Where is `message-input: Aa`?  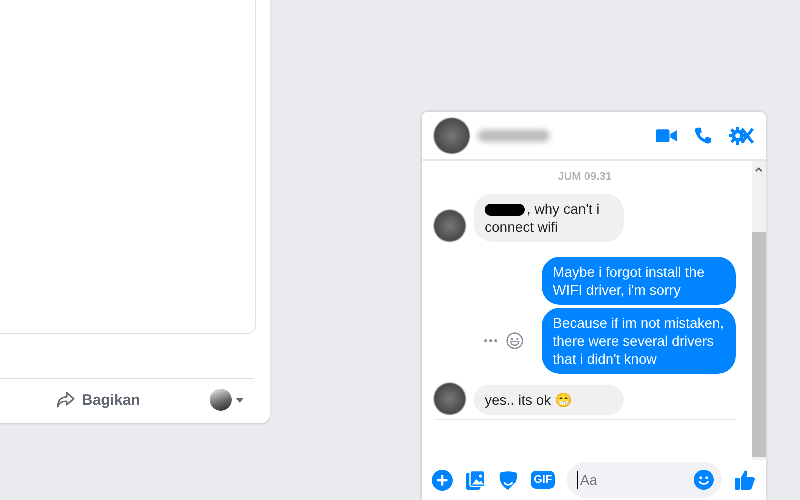
message-input: Aa is located at coordinates (636, 480).